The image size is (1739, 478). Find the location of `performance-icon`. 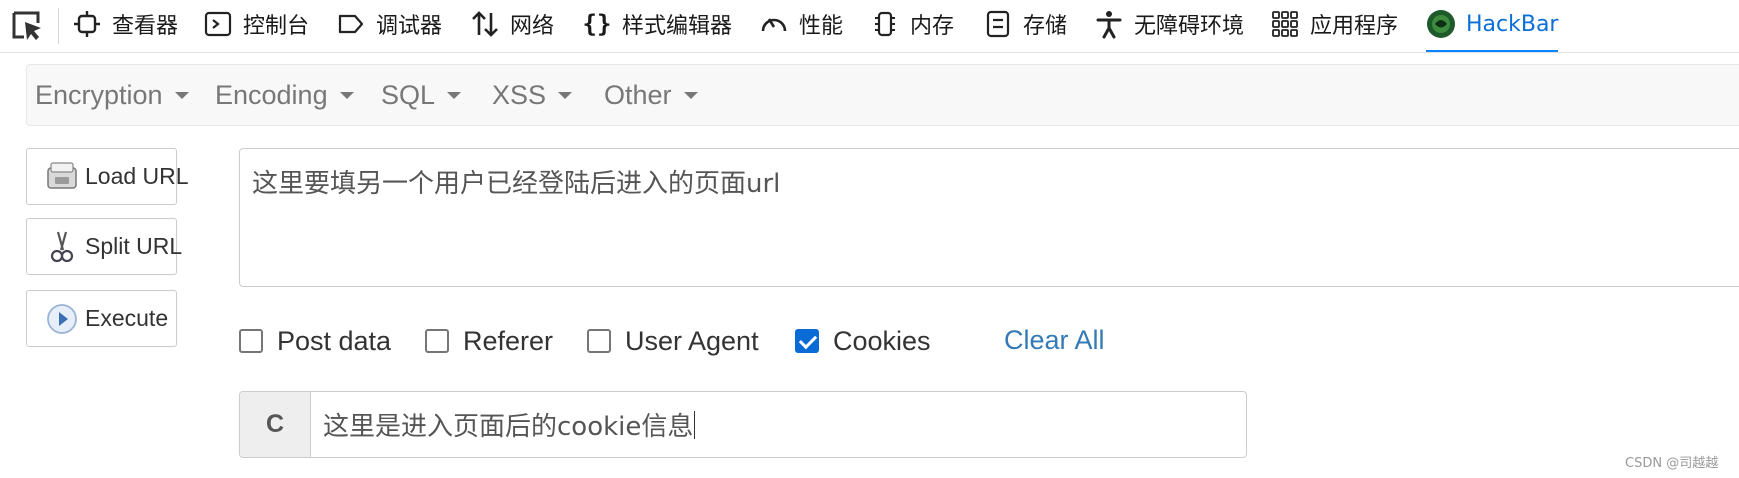

performance-icon is located at coordinates (774, 24).